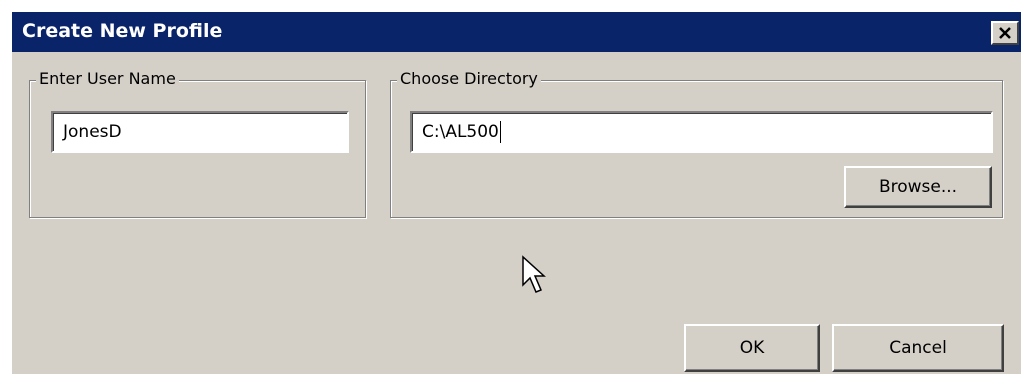  What do you see at coordinates (122, 31) in the screenshot?
I see `dialog-title: Create New Profile` at bounding box center [122, 31].